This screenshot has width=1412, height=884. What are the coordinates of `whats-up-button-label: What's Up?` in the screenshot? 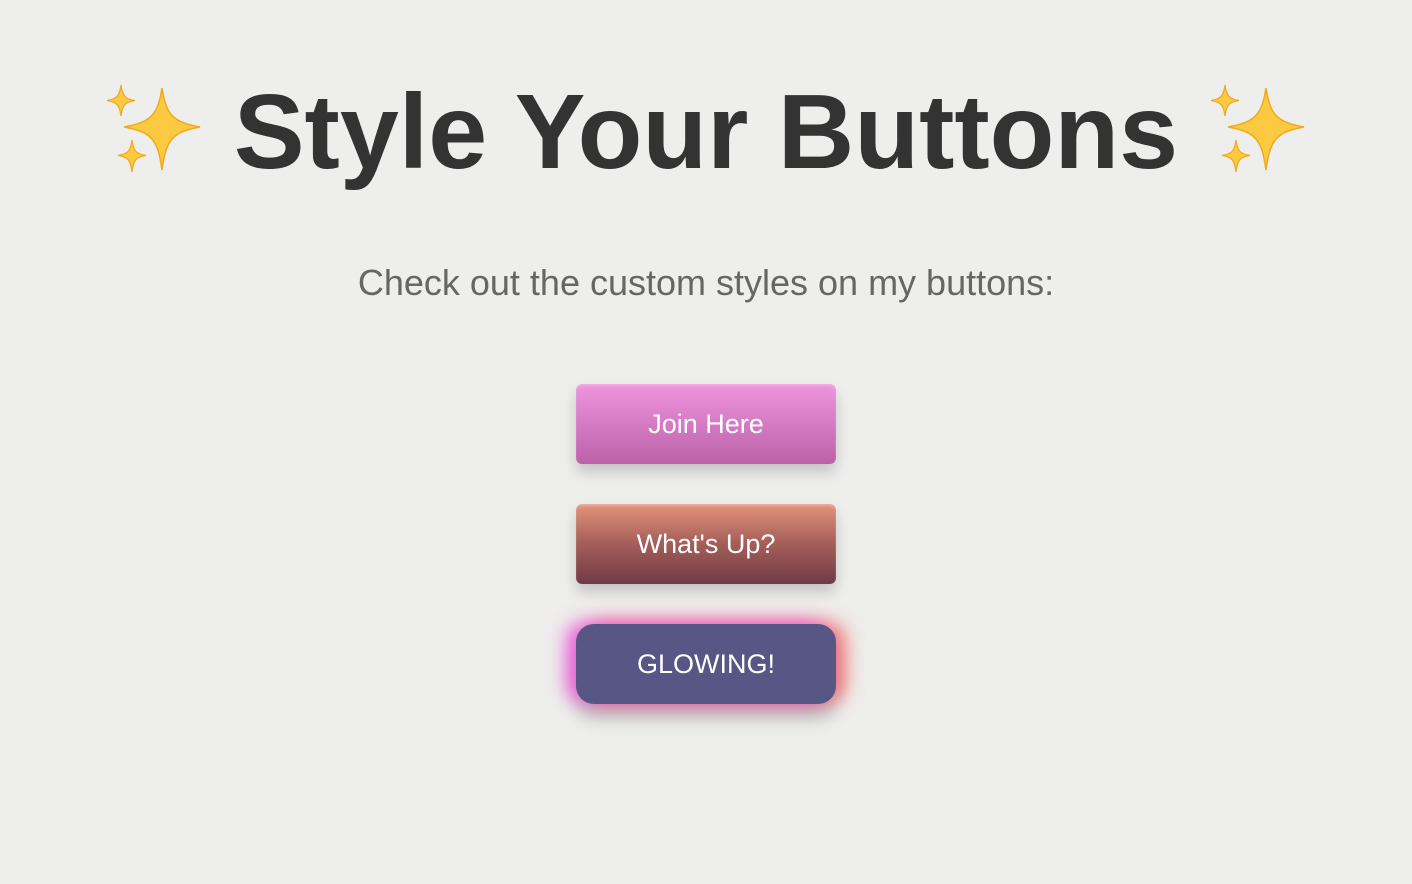 It's located at (706, 543).